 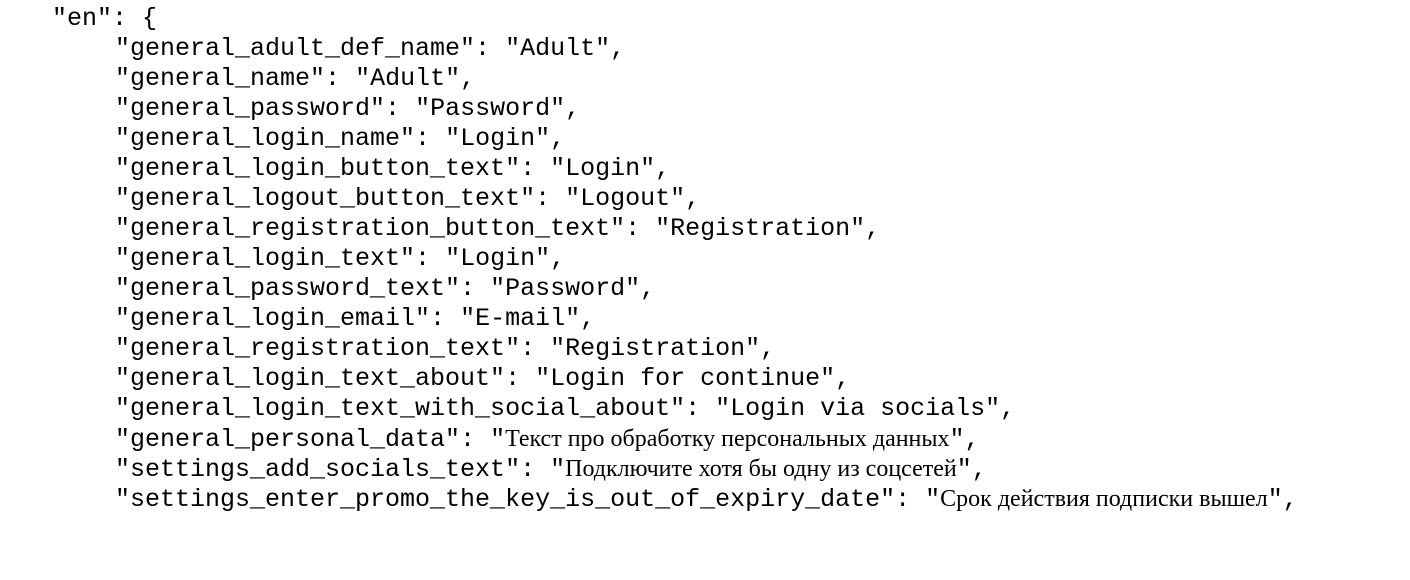 What do you see at coordinates (280, 318) in the screenshot?
I see `json-key: "general_login_email":` at bounding box center [280, 318].